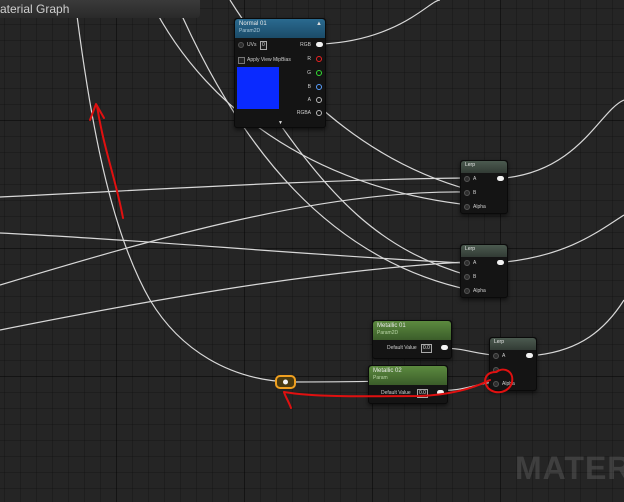  Describe the element at coordinates (387, 394) in the screenshot. I see `annotation-path-to-alpha` at that location.